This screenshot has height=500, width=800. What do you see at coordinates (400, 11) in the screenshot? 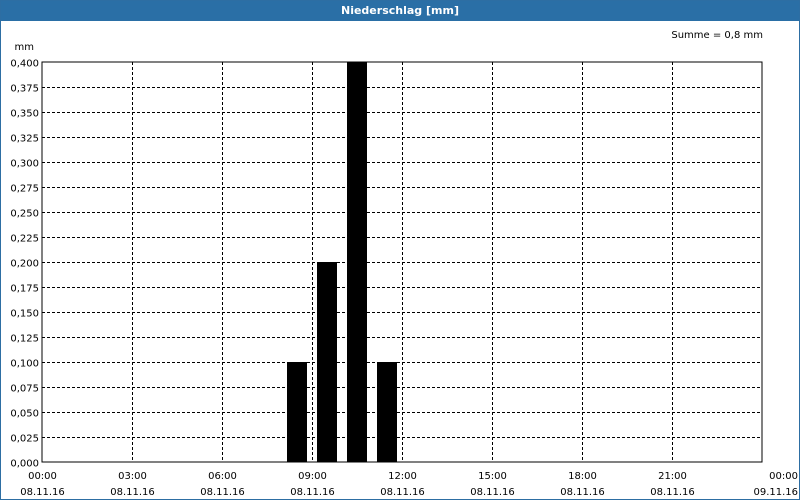
I see `chart-title: Niederschlag [mm]` at bounding box center [400, 11].